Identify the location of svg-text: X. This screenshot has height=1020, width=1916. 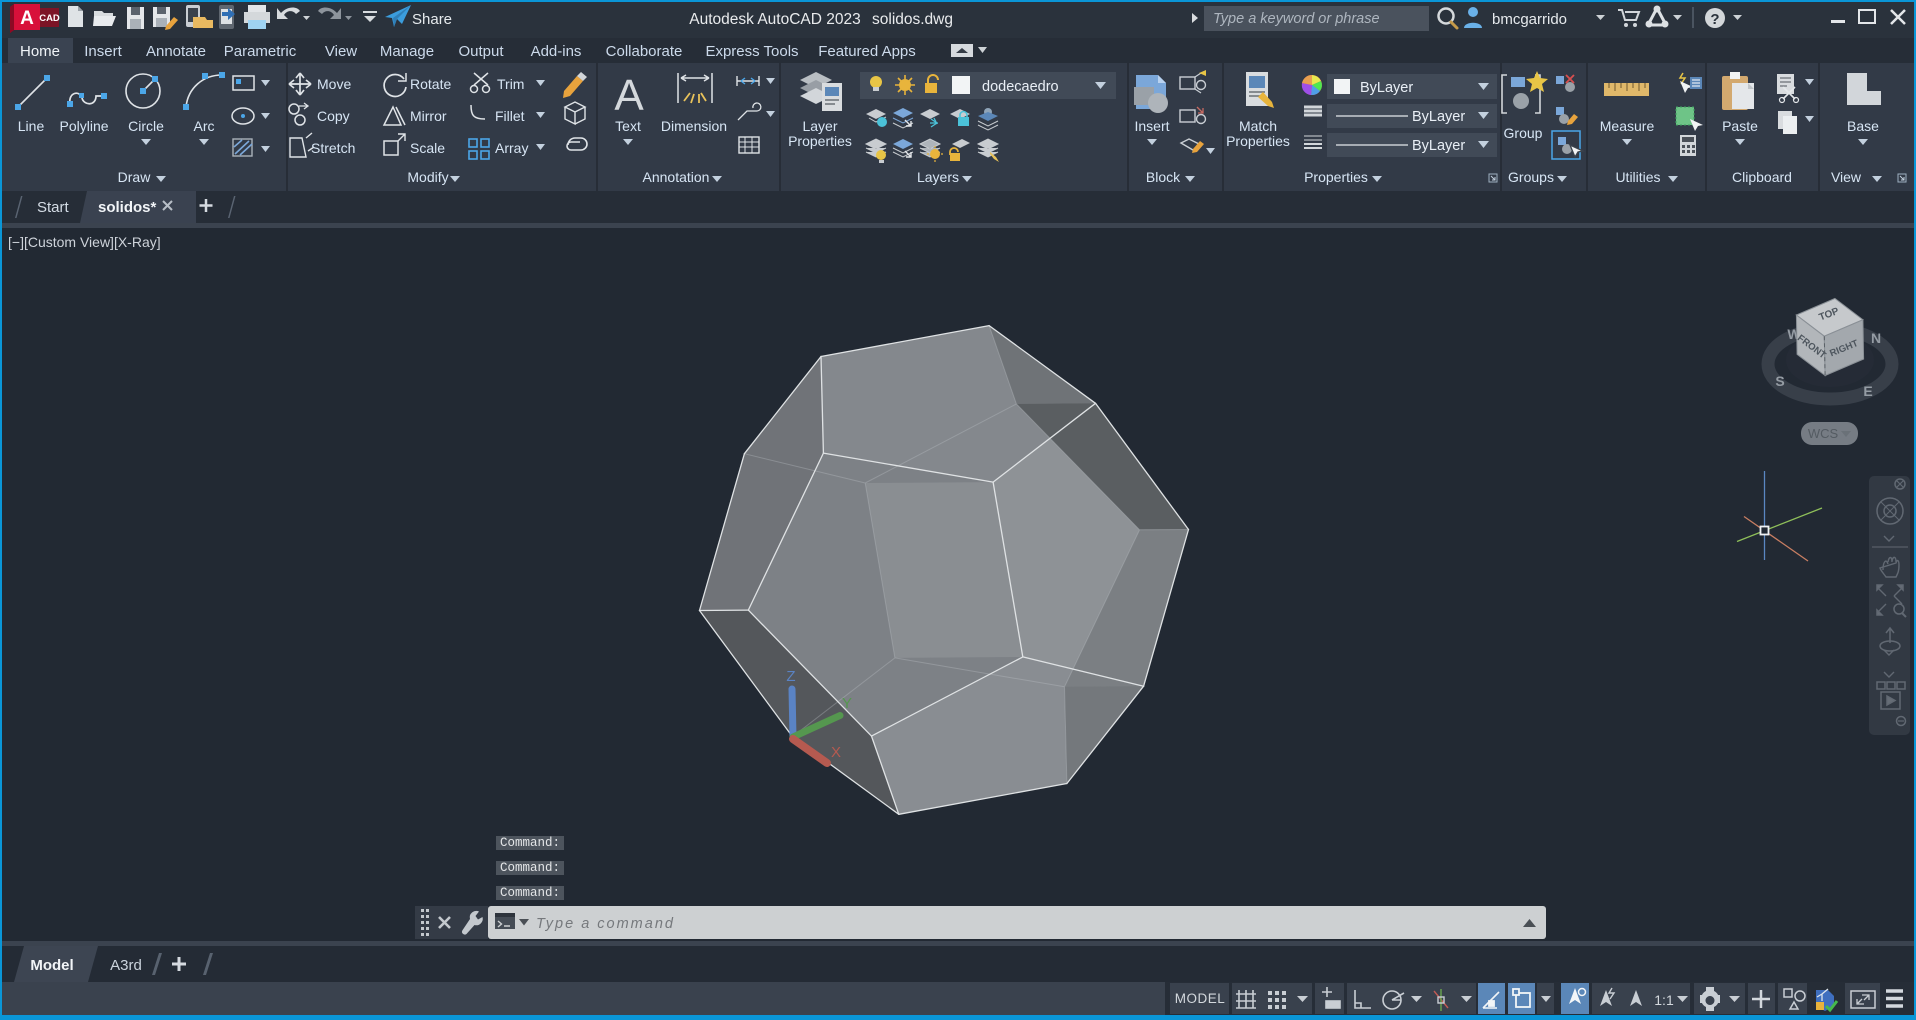
(836, 752).